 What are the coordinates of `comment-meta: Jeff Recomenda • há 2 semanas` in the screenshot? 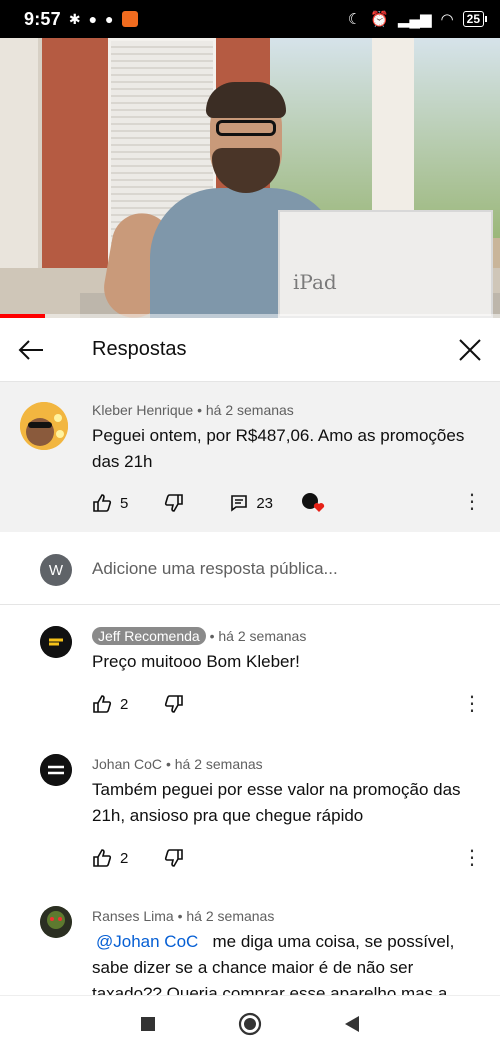 It's located at (199, 636).